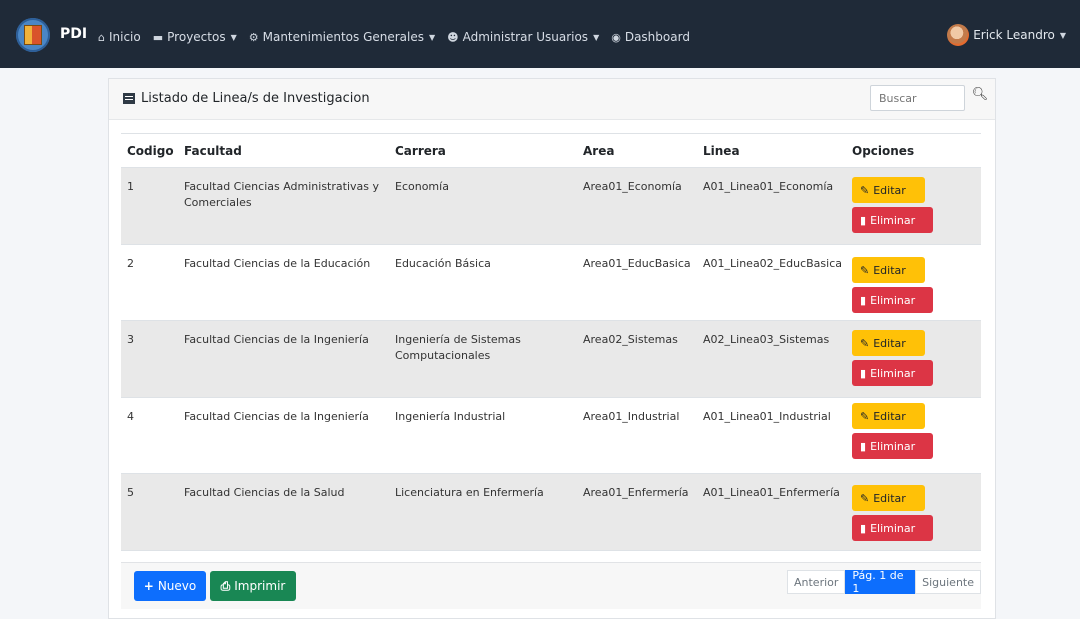  Describe the element at coordinates (768, 186) in the screenshot. I see `cell-linea: A01_Linea01_Economía` at that location.